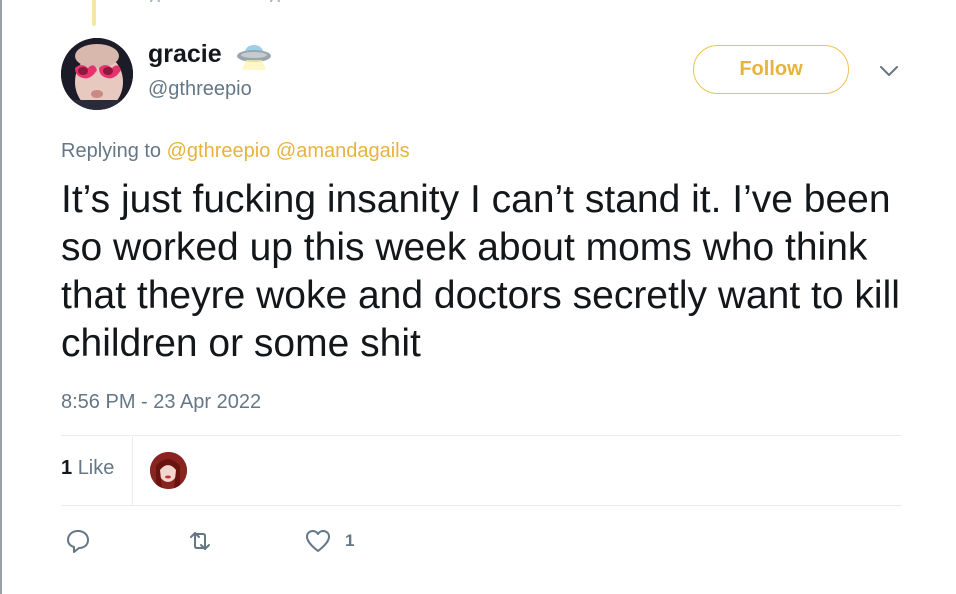 This screenshot has width=956, height=594. Describe the element at coordinates (200, 541) in the screenshot. I see `retweet-icon` at that location.